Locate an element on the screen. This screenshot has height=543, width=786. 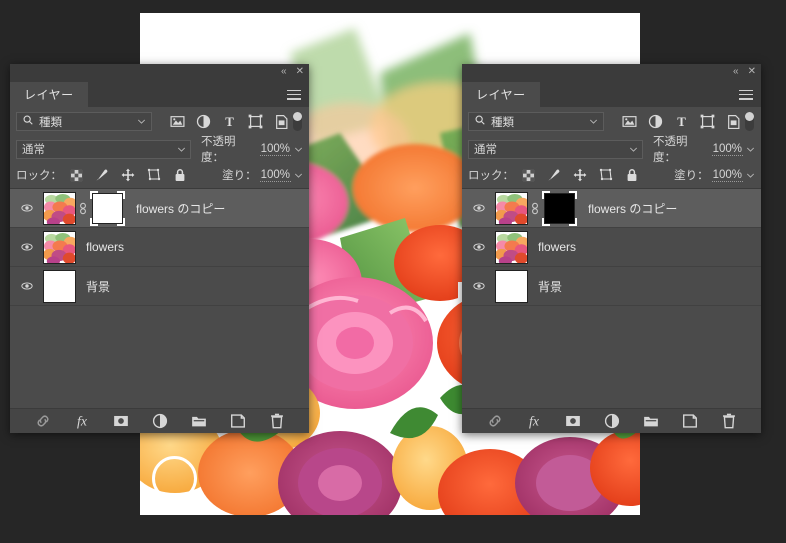
lock-label: ロック： is located at coordinates (491, 176).